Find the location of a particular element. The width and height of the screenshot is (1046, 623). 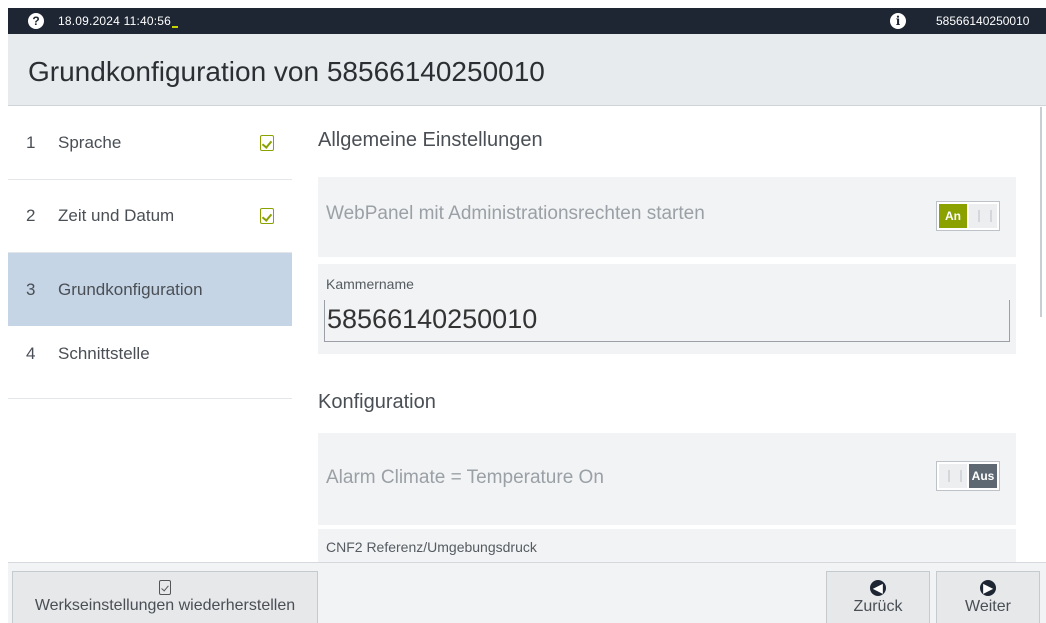

toggle-state: An is located at coordinates (953, 216).